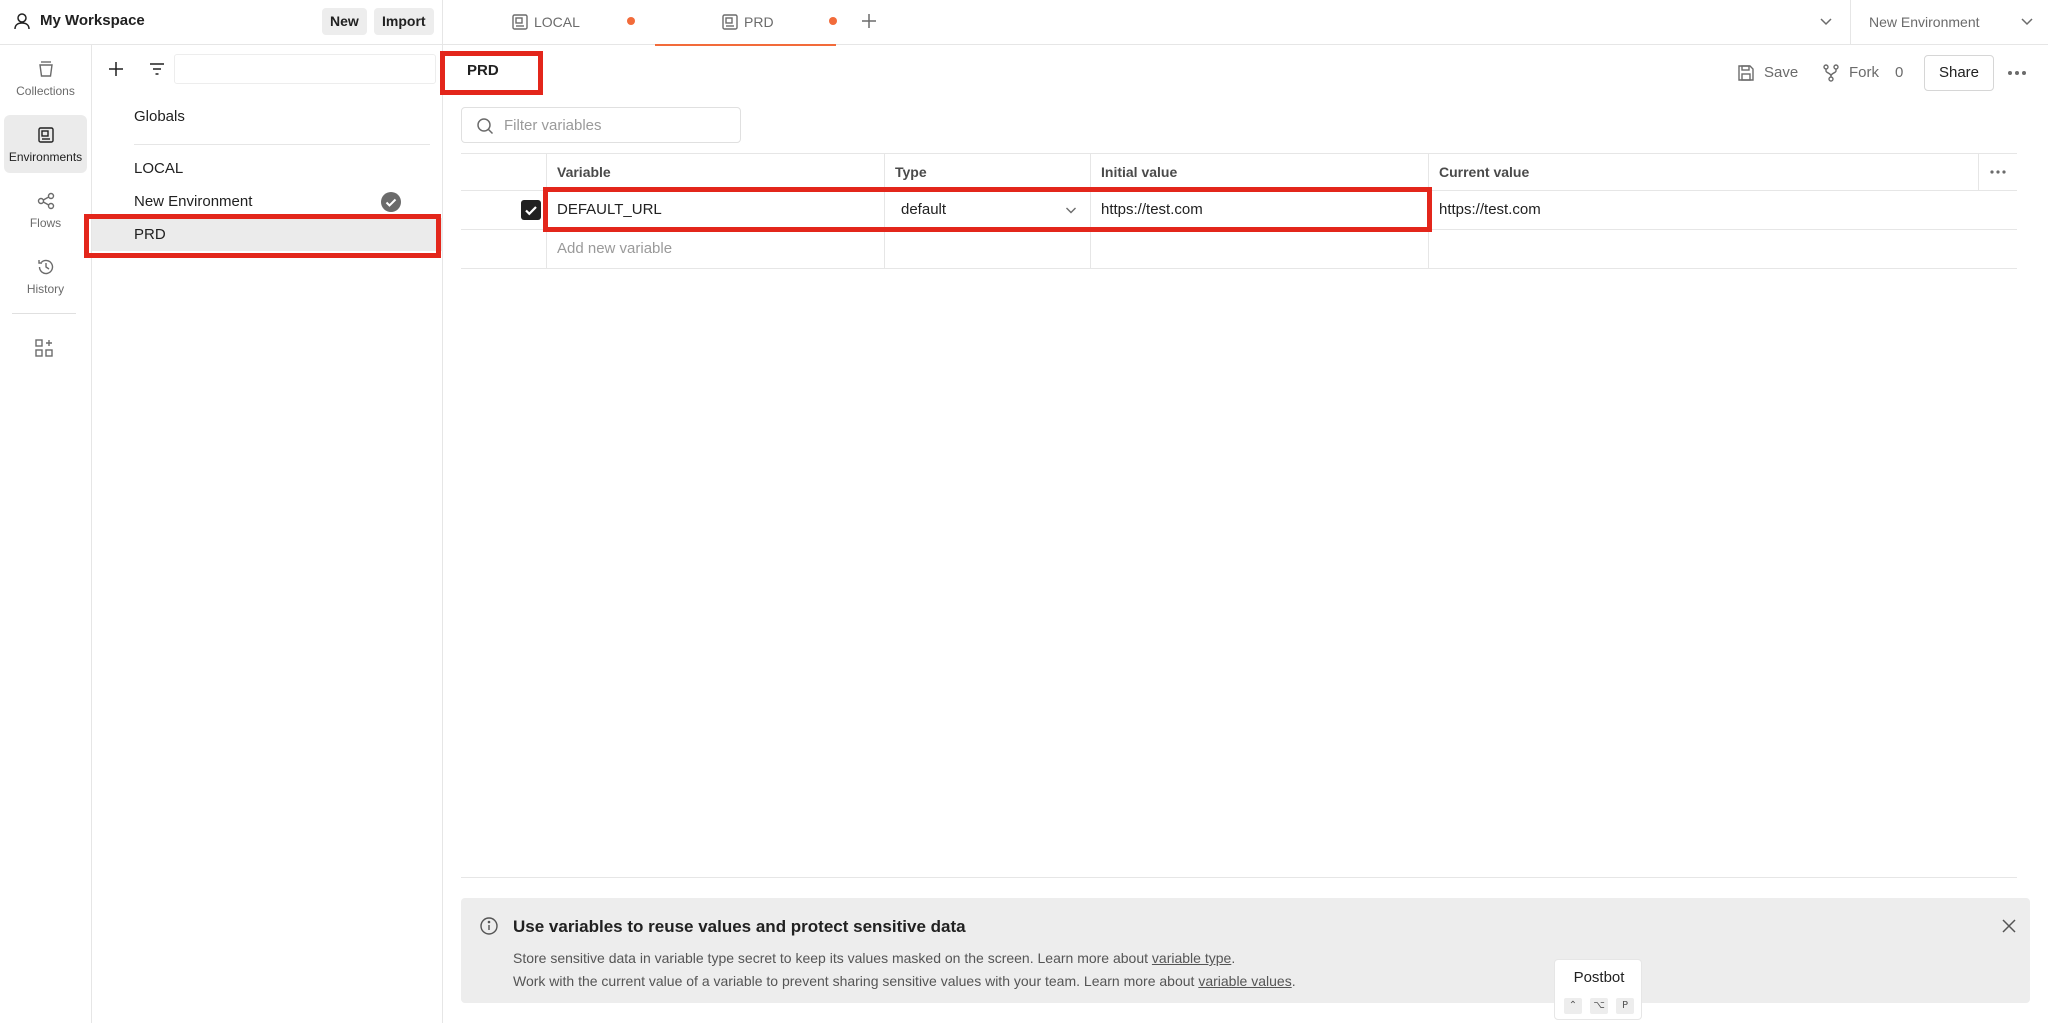 The image size is (2048, 1023). What do you see at coordinates (404, 21) in the screenshot?
I see `import-button: Import` at bounding box center [404, 21].